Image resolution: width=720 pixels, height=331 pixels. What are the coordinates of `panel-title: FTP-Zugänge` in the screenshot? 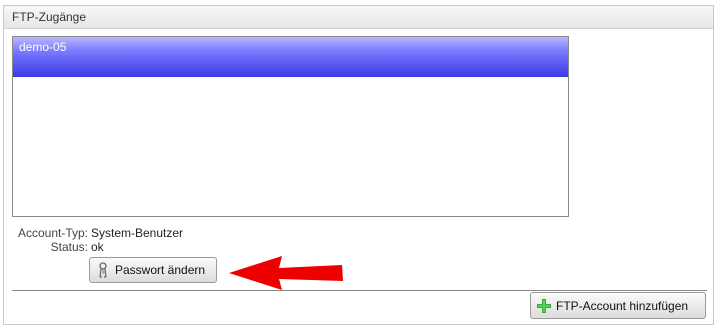 It's located at (358, 17).